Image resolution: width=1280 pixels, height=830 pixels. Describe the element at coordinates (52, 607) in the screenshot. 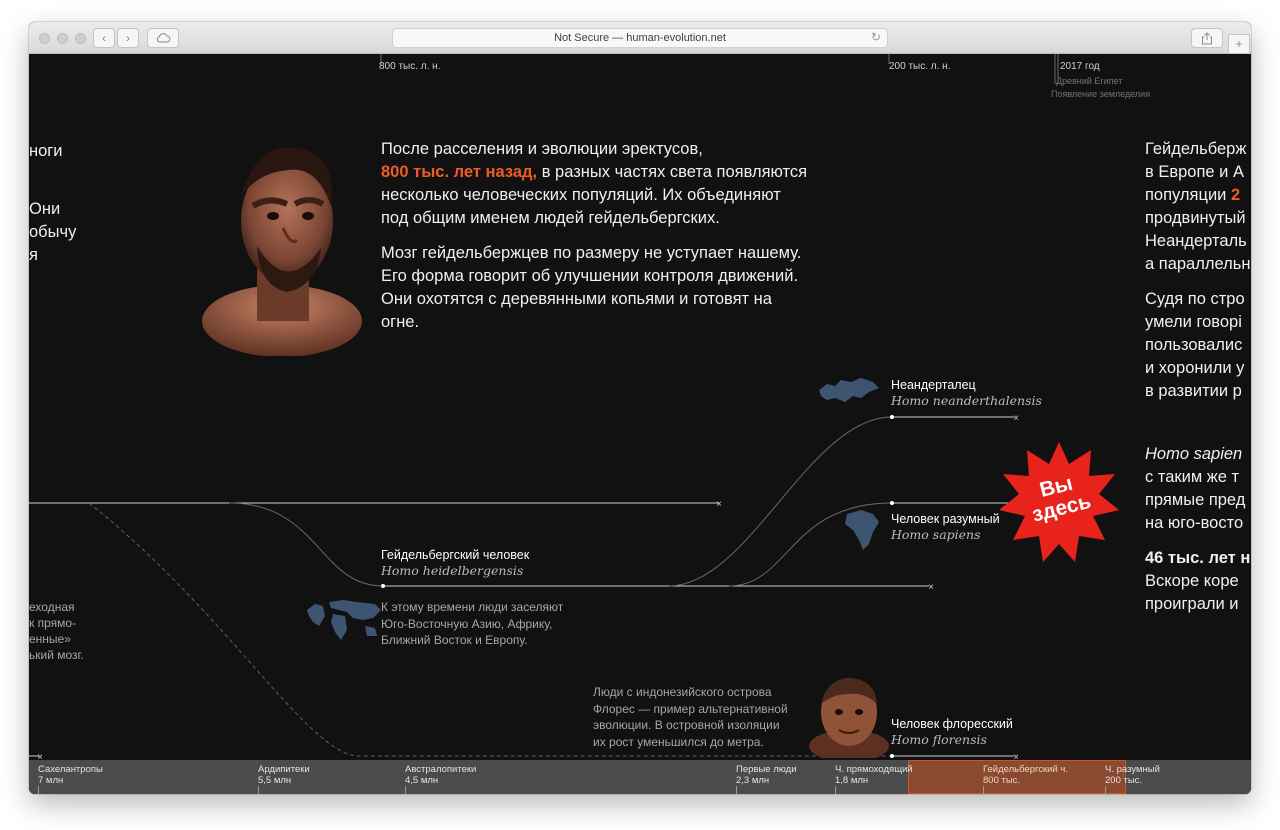

I see `left-note-line: еходная` at that location.